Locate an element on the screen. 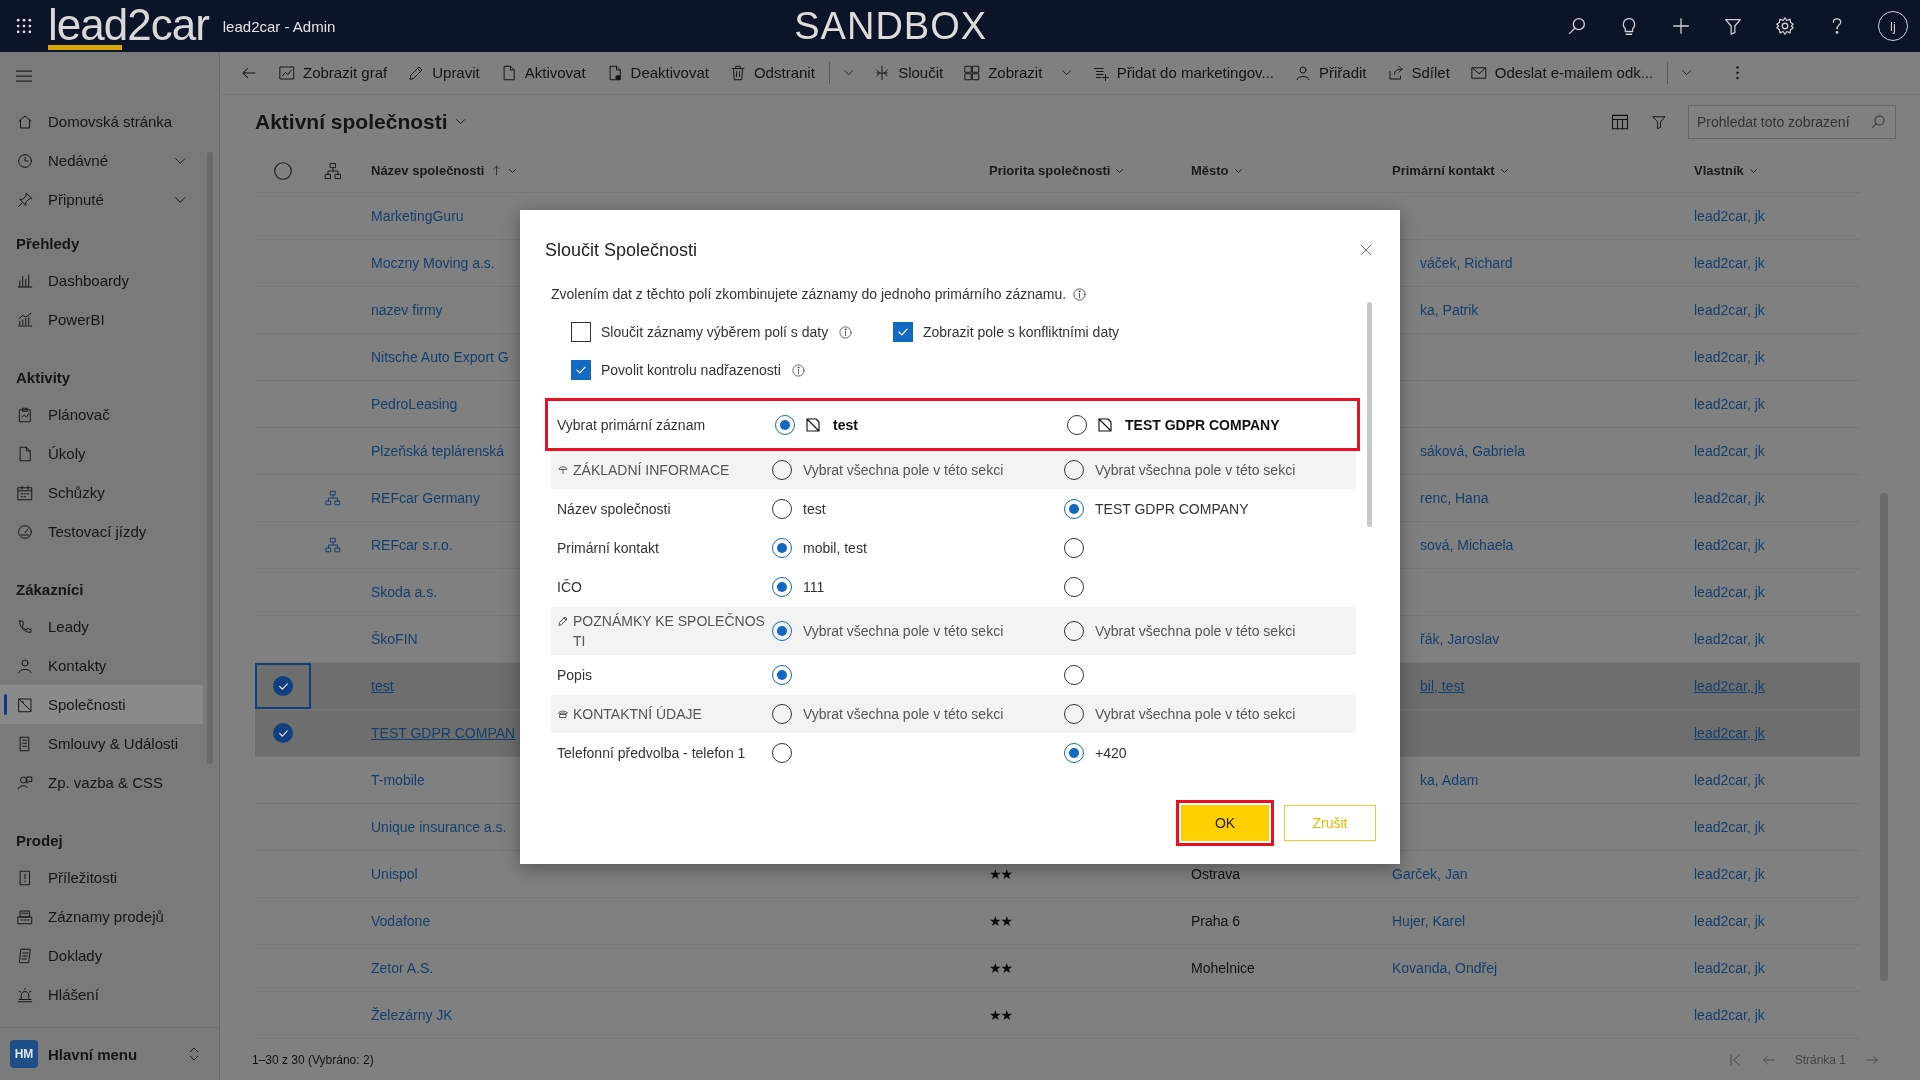  contact-link: Kovanda, Ondřej is located at coordinates (1445, 968).